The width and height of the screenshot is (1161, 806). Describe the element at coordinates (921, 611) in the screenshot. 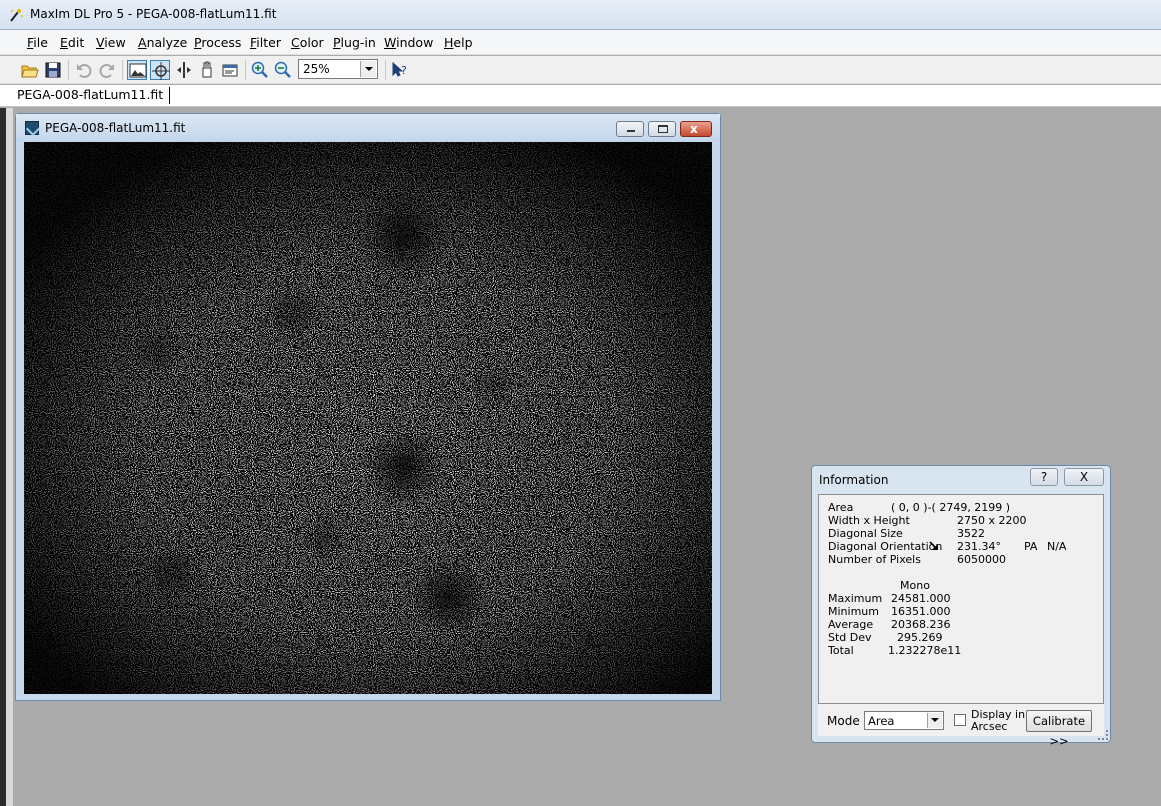

I see `minimum-value: 16351.000` at that location.